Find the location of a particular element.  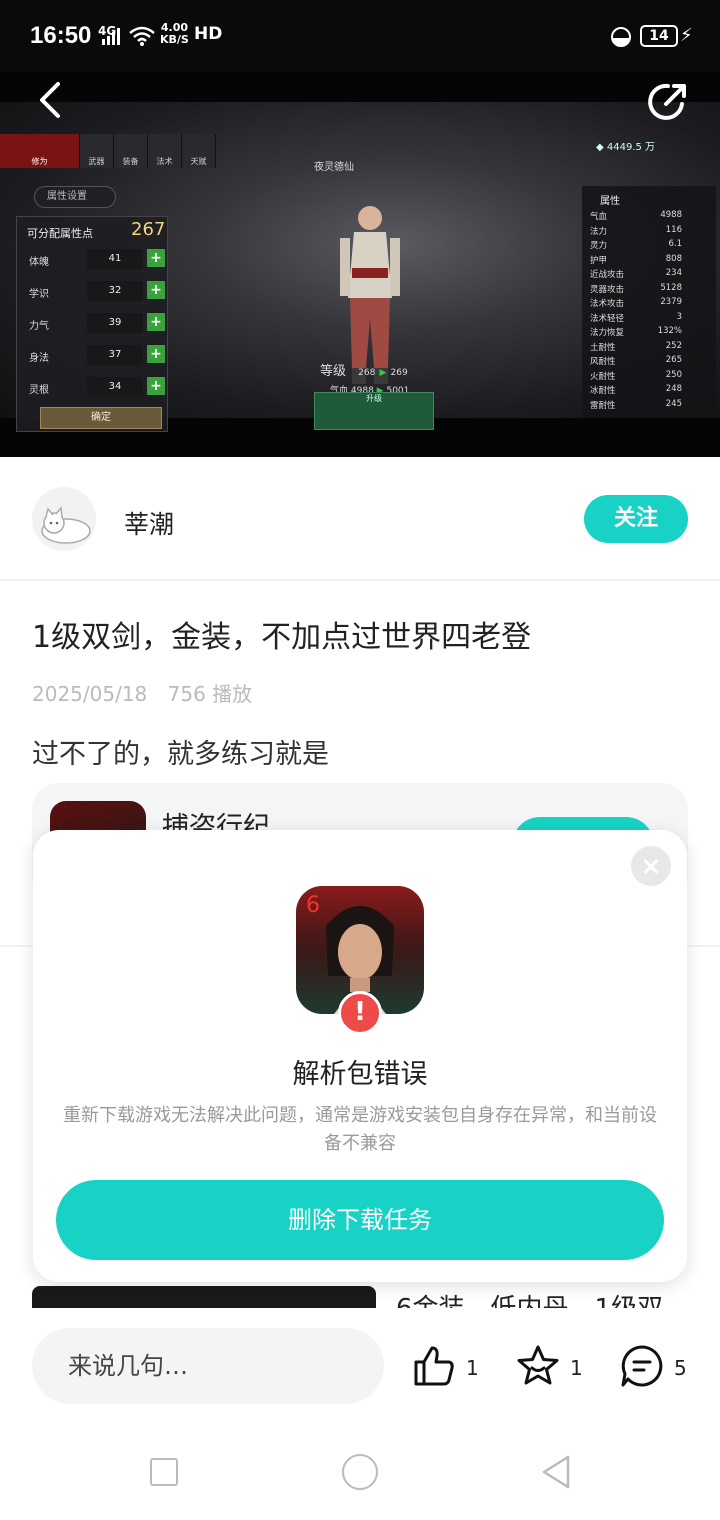

stats-title: 属性 is located at coordinates (610, 201).